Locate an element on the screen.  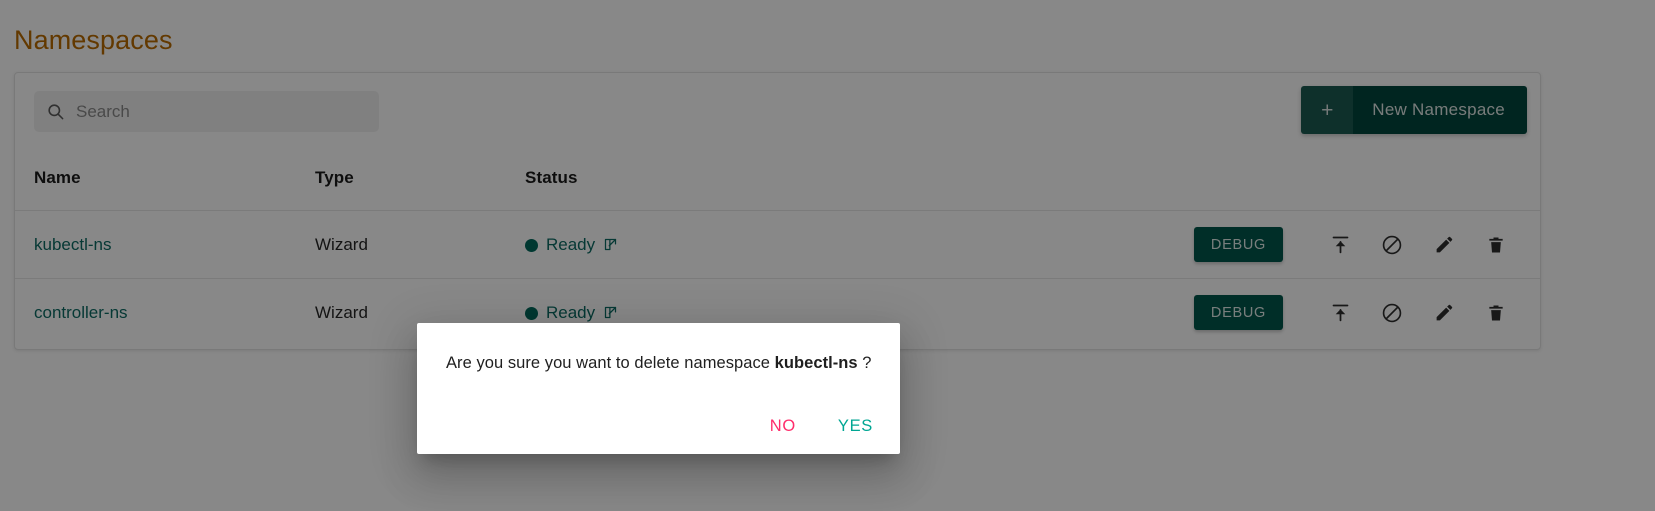
dialog-actions: NO YES is located at coordinates (821, 426).